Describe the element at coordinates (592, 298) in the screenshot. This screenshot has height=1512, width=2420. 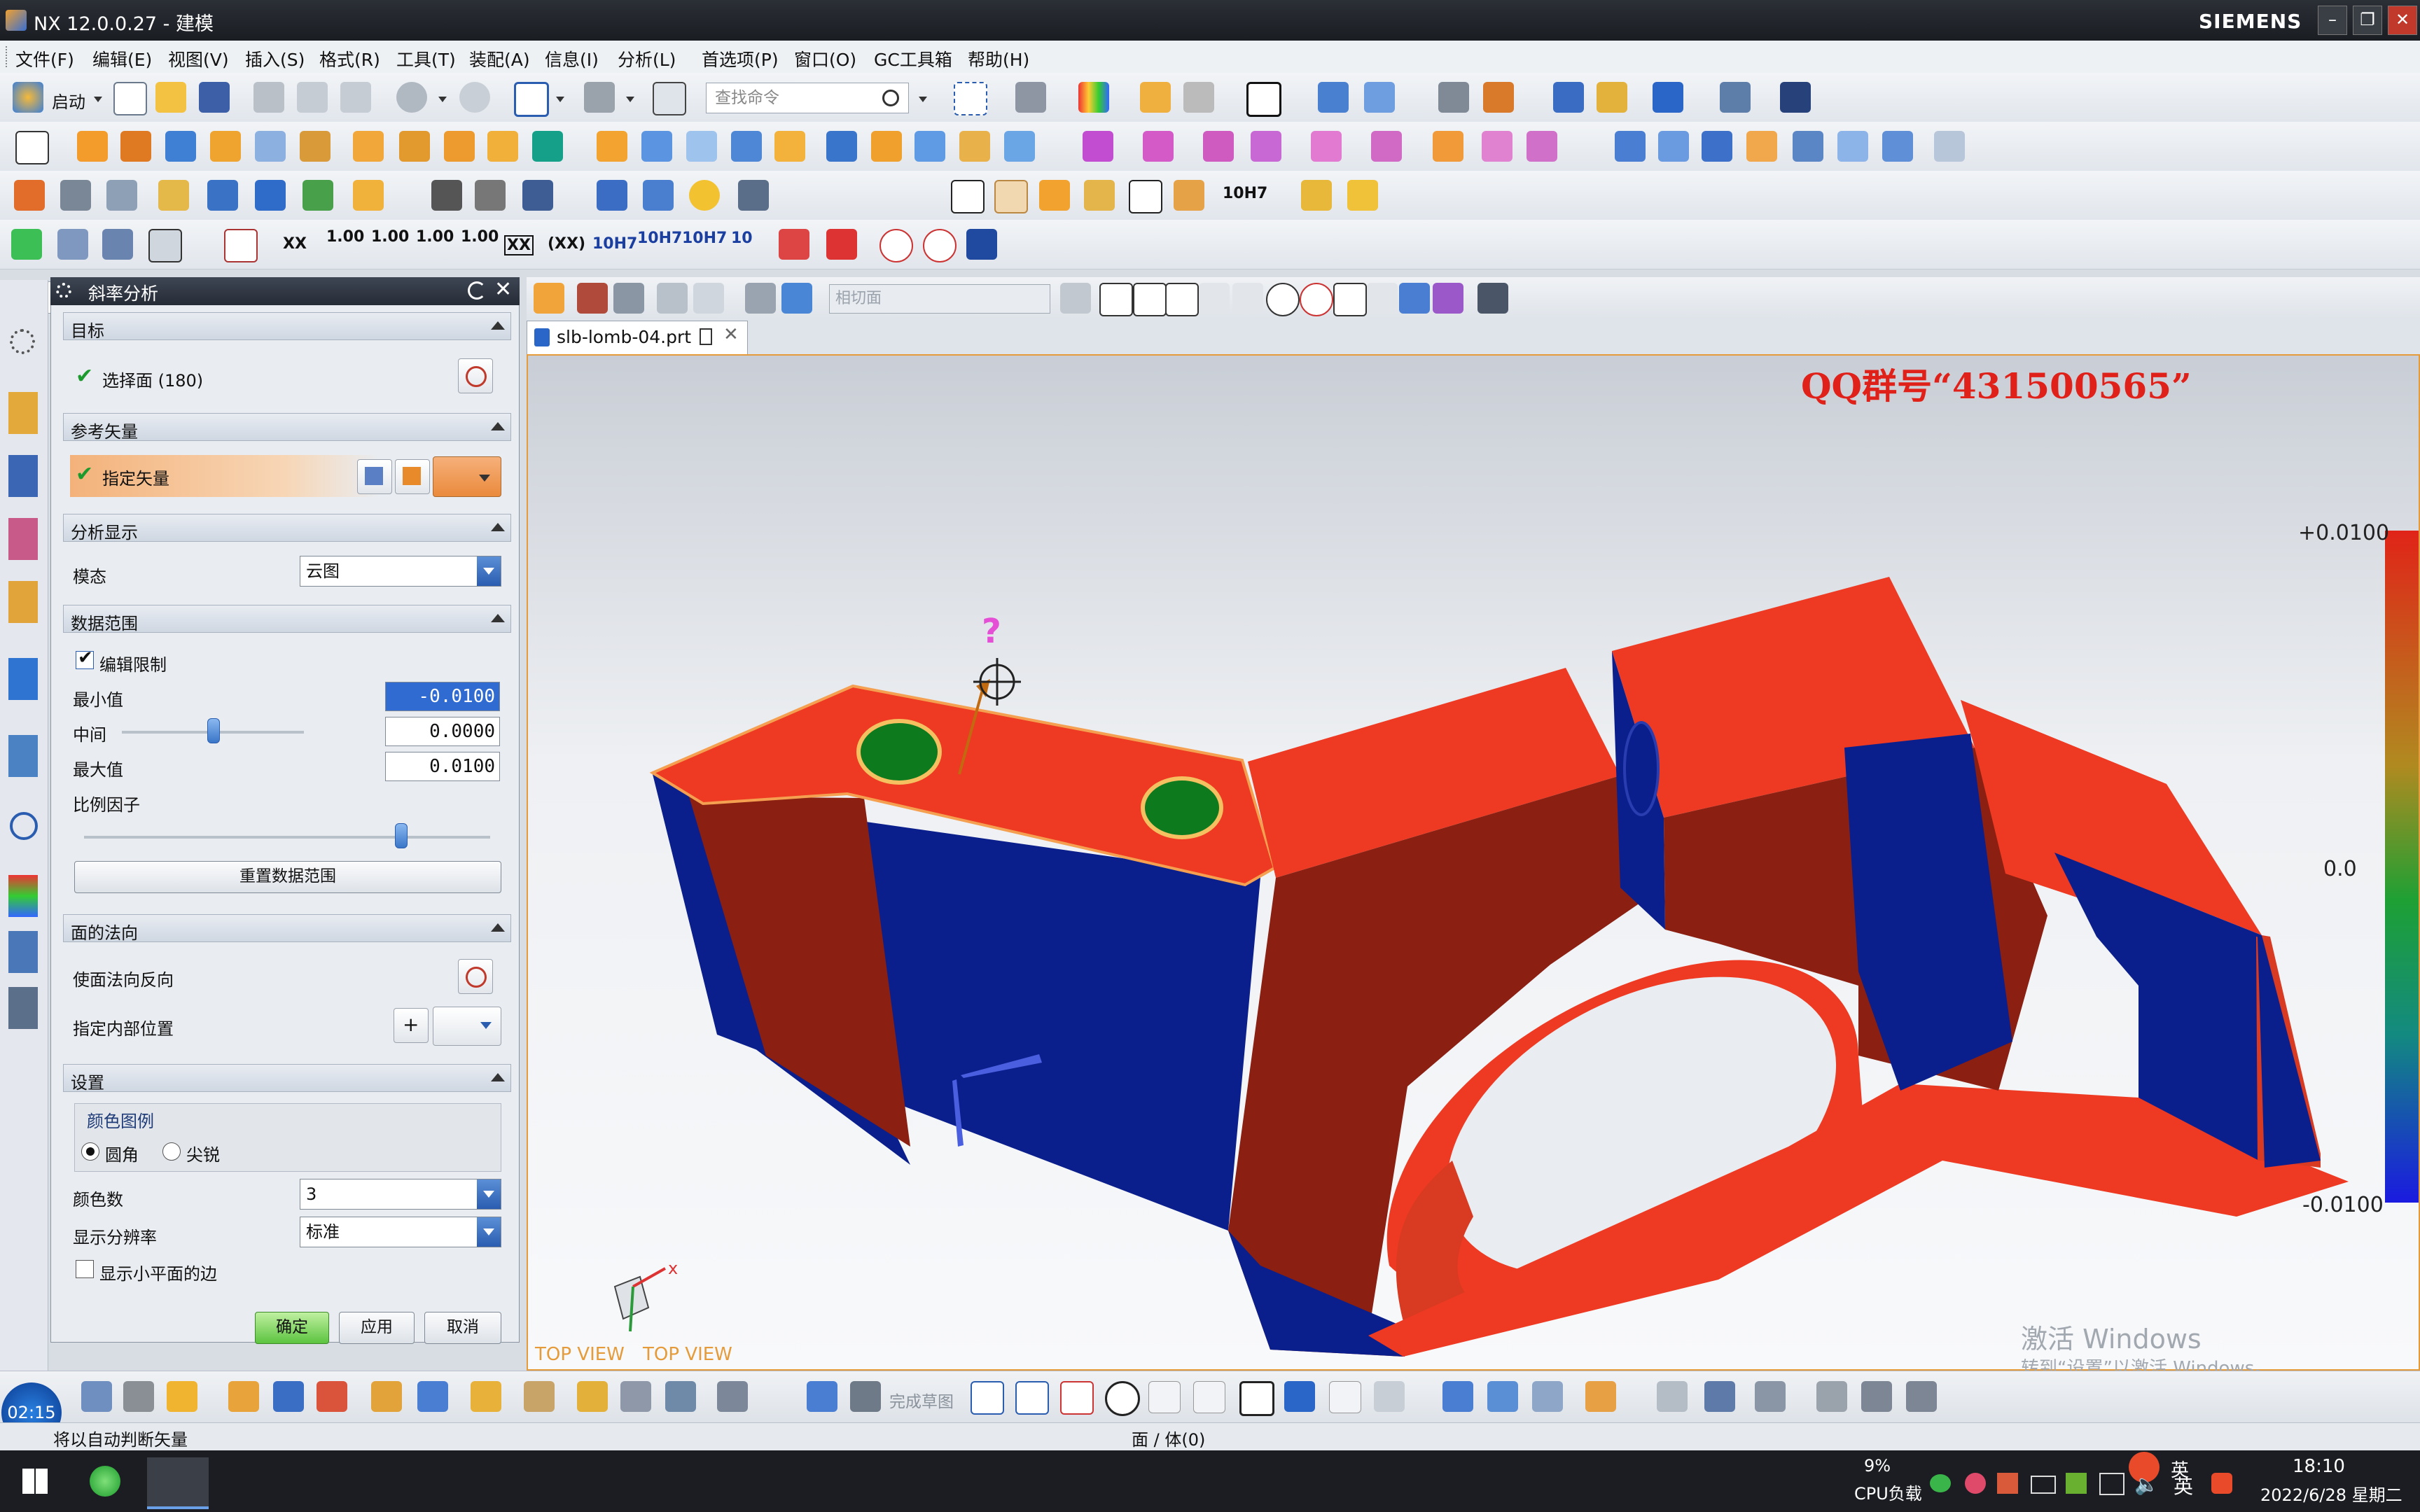
I see `select-move-icon` at that location.